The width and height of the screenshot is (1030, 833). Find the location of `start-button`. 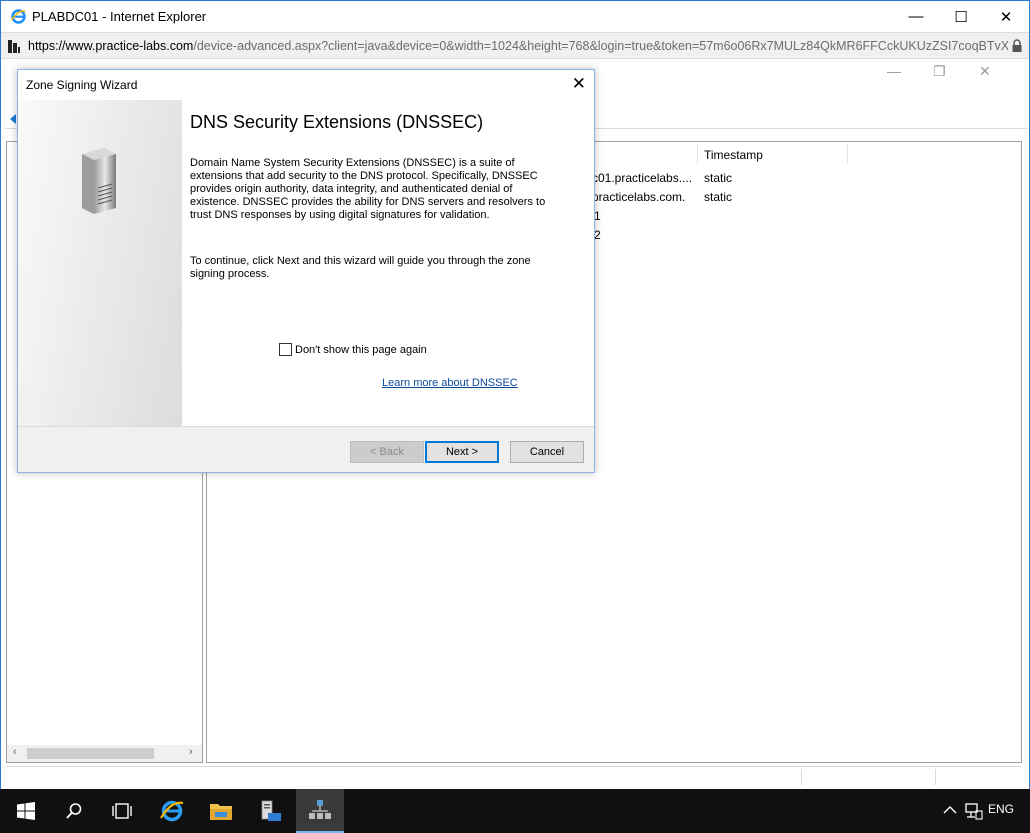

start-button is located at coordinates (26, 811).